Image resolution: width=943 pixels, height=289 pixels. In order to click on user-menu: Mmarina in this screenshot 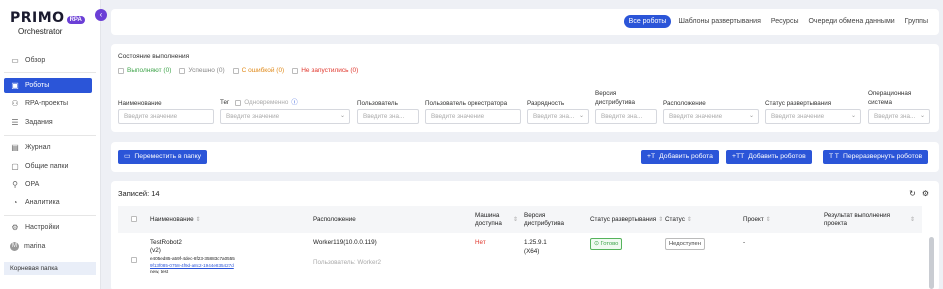, I will do `click(48, 246)`.